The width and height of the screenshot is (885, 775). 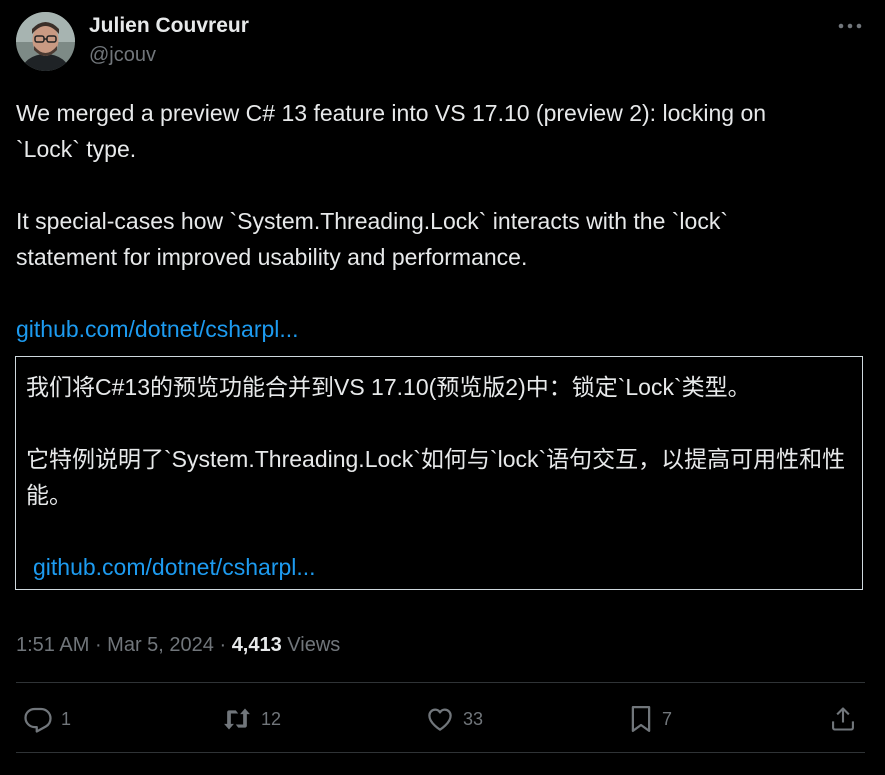 I want to click on like-count: 33, so click(x=473, y=718).